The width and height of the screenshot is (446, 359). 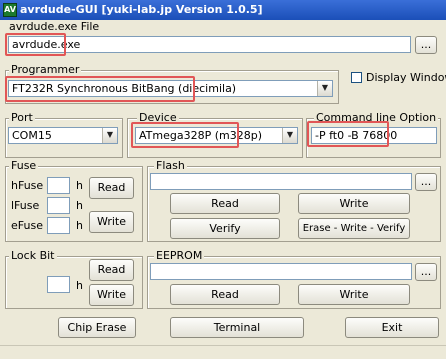 What do you see at coordinates (97, 327) in the screenshot?
I see `chip-erase-button: Chip Erase` at bounding box center [97, 327].